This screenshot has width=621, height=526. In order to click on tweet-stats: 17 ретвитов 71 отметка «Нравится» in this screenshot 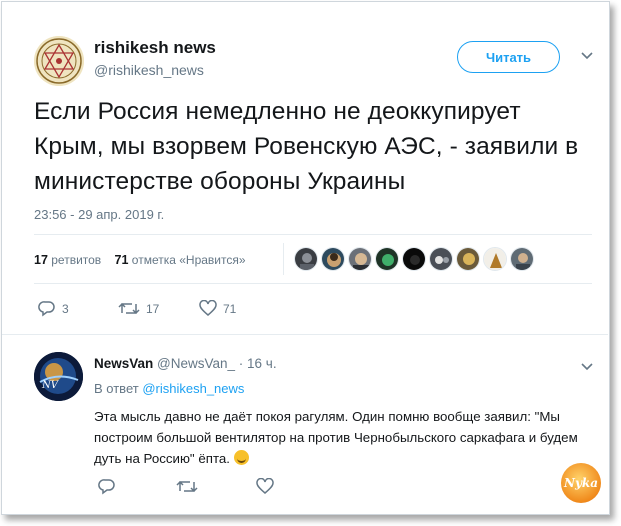, I will do `click(140, 260)`.